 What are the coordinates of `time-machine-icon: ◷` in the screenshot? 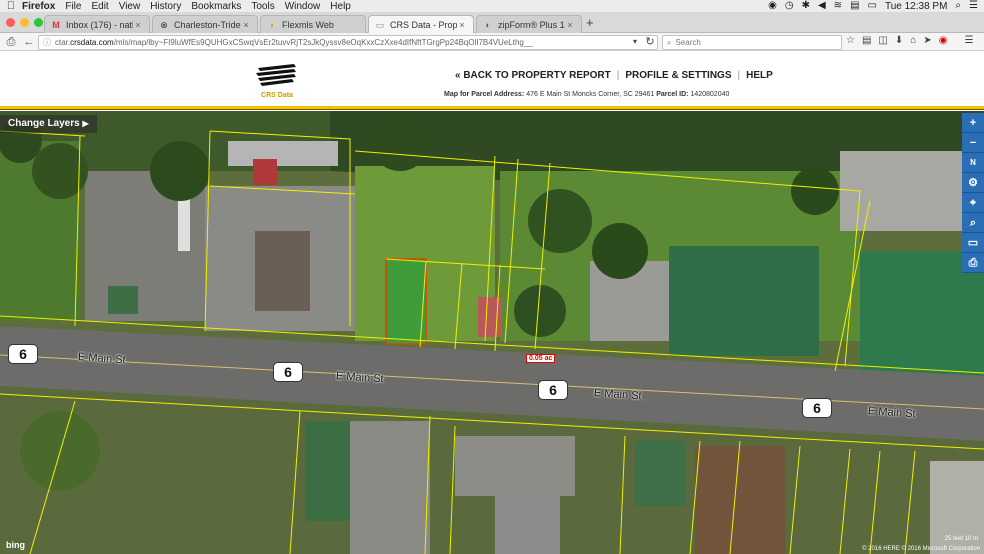 It's located at (789, 6).